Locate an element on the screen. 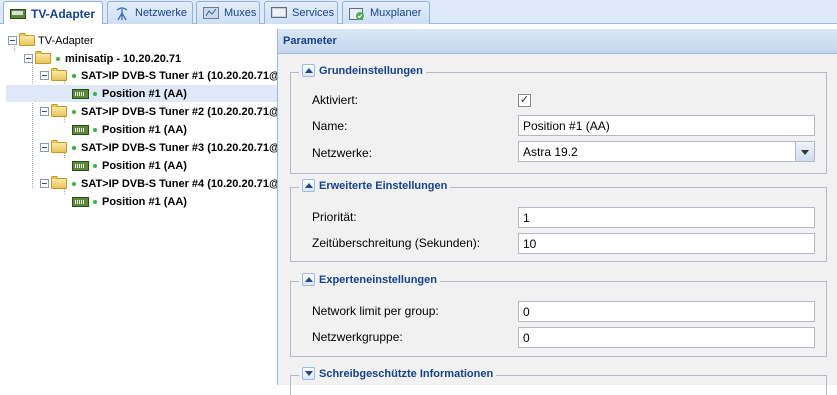 Image resolution: width=837 pixels, height=395 pixels. tree-node-position-3: Position #1 (AA) is located at coordinates (129, 165).